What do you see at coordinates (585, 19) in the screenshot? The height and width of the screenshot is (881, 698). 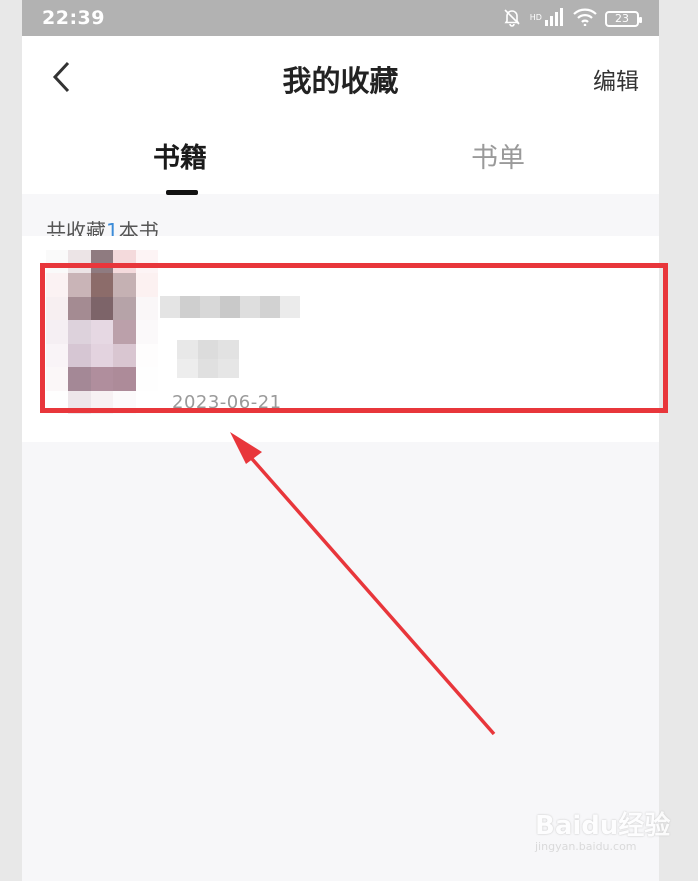 I see `wifi-icon` at bounding box center [585, 19].